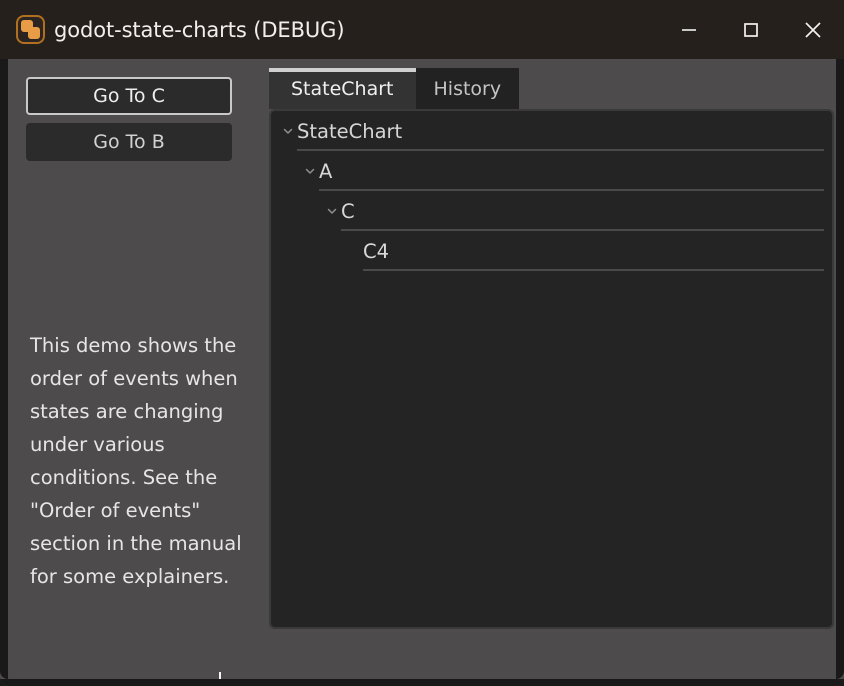 The height and width of the screenshot is (686, 844). I want to click on text-caret, so click(220, 675).